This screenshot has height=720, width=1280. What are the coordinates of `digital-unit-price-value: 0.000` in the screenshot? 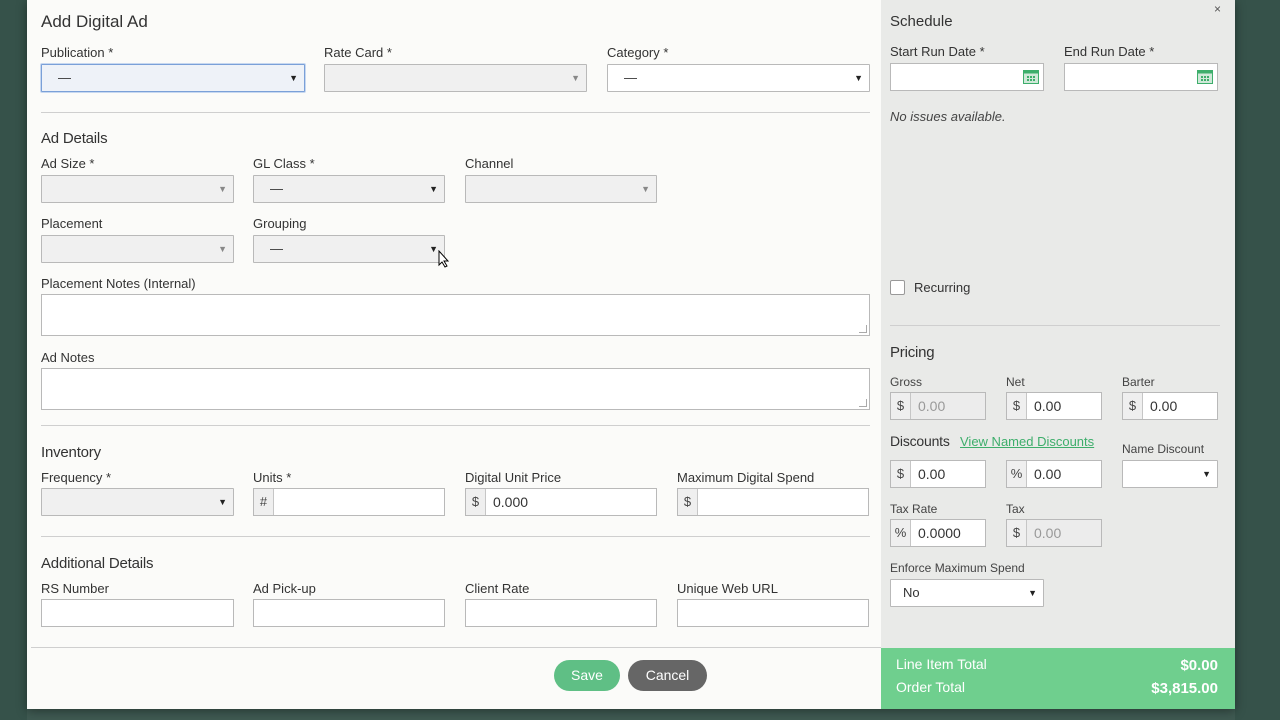 It's located at (511, 502).